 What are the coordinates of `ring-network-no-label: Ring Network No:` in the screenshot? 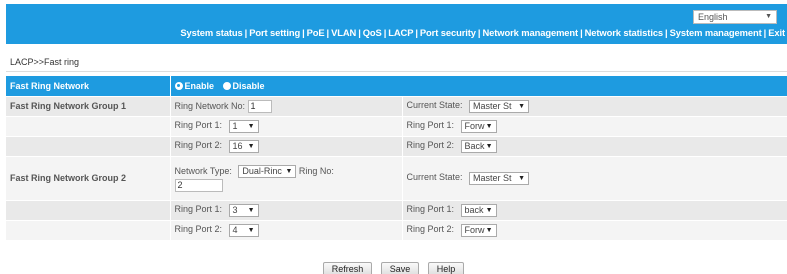 It's located at (210, 105).